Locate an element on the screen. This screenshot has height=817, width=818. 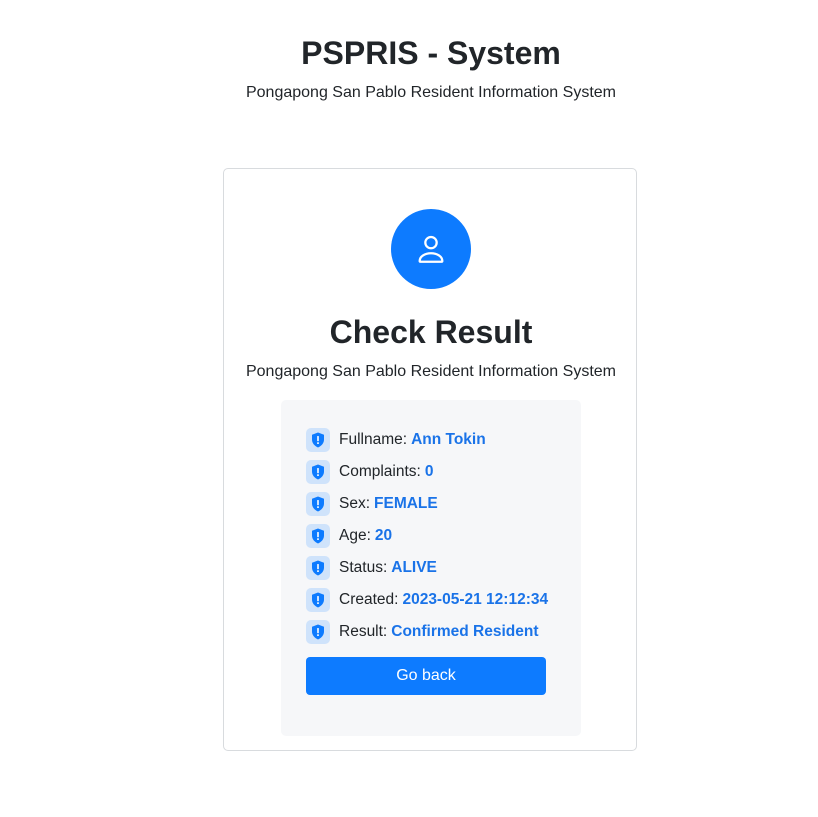
info-row-result: Result: Confirmed Resident is located at coordinates (427, 632).